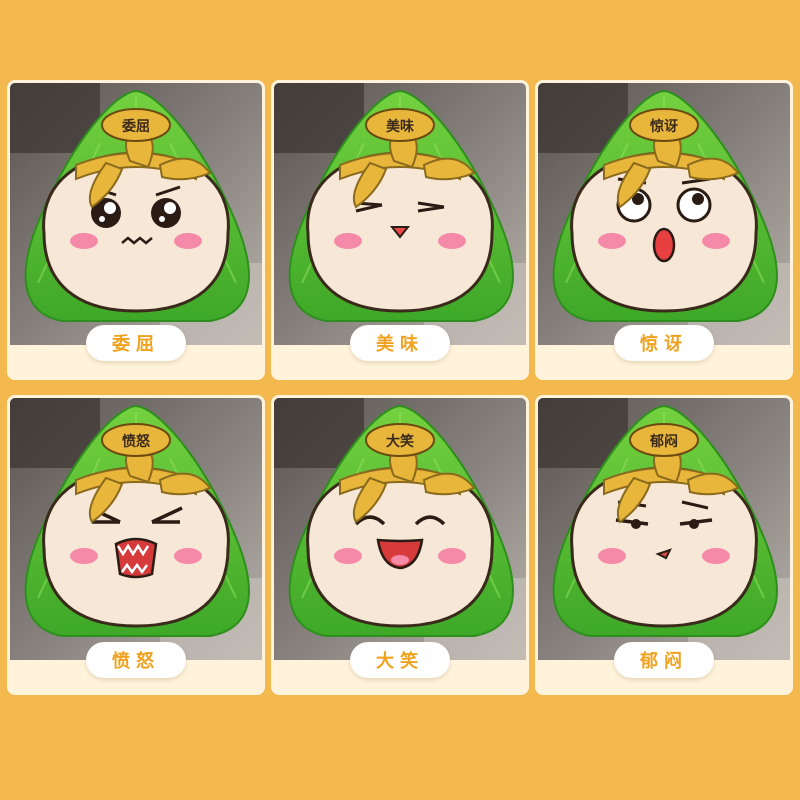 The width and height of the screenshot is (800, 800). I want to click on plush-badge-text: 郁闷, so click(663, 441).